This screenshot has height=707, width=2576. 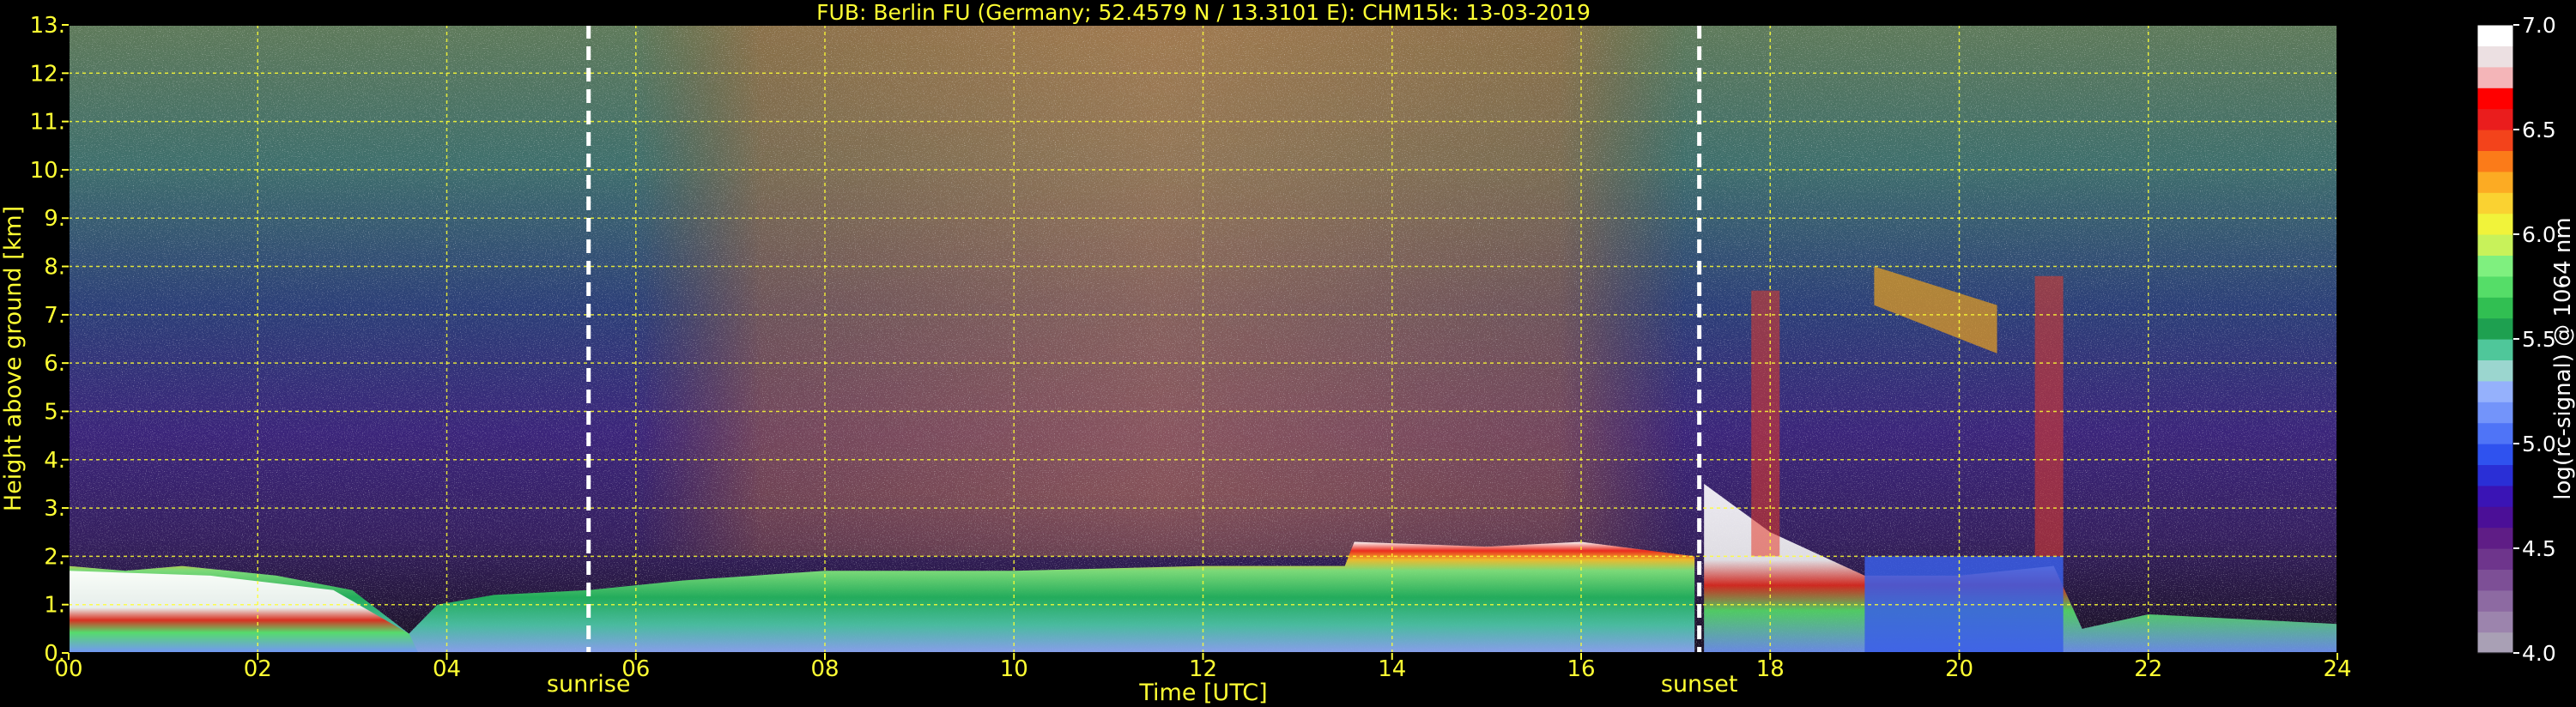 I want to click on x-tick-label-10: 10, so click(x=1014, y=669).